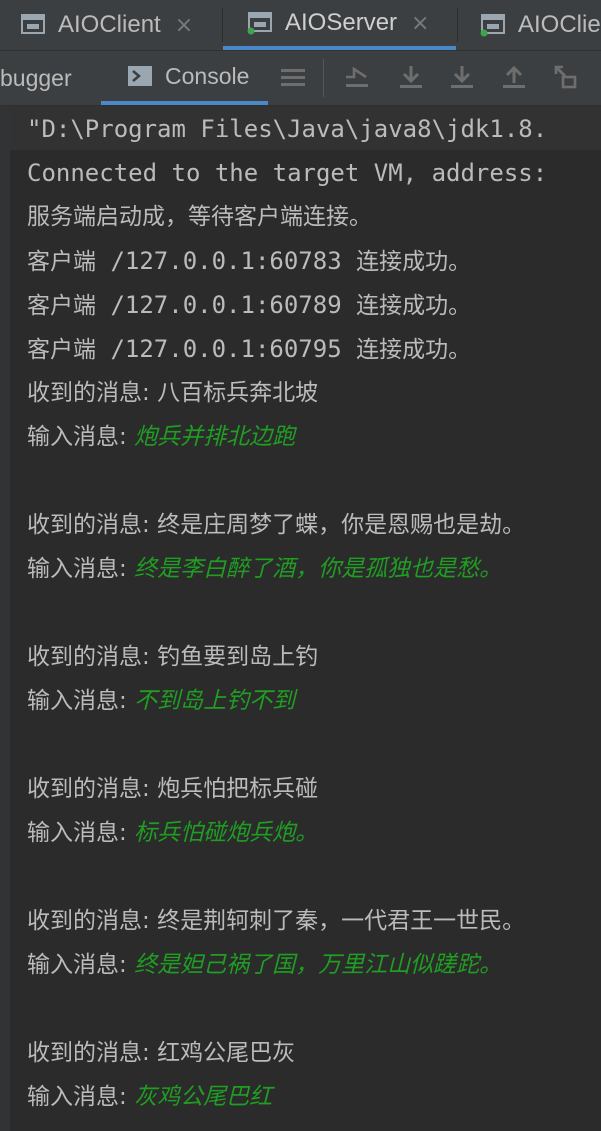 The image size is (601, 1131). I want to click on console-client-line: 客户端 /127.0.0.1:60789 连接成功。, so click(249, 305).